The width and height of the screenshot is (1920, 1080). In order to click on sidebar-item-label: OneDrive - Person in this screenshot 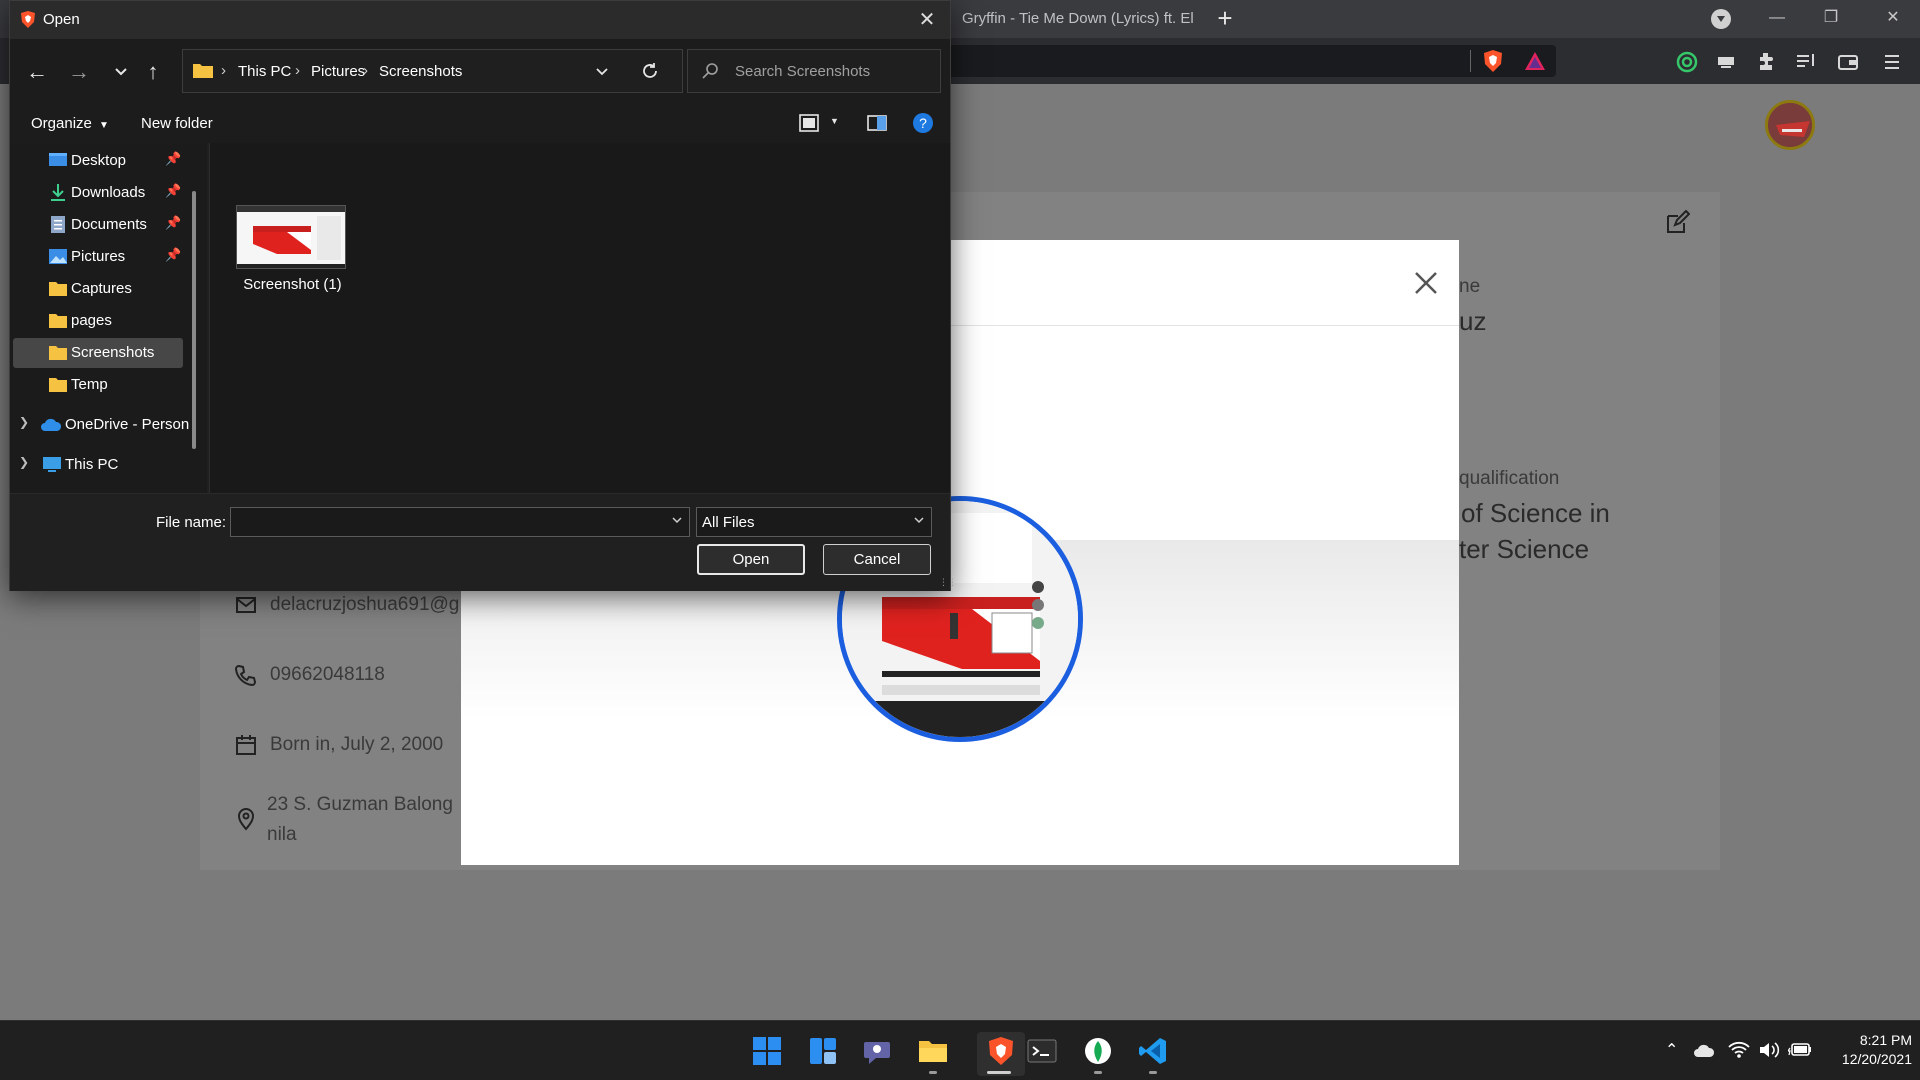, I will do `click(127, 424)`.